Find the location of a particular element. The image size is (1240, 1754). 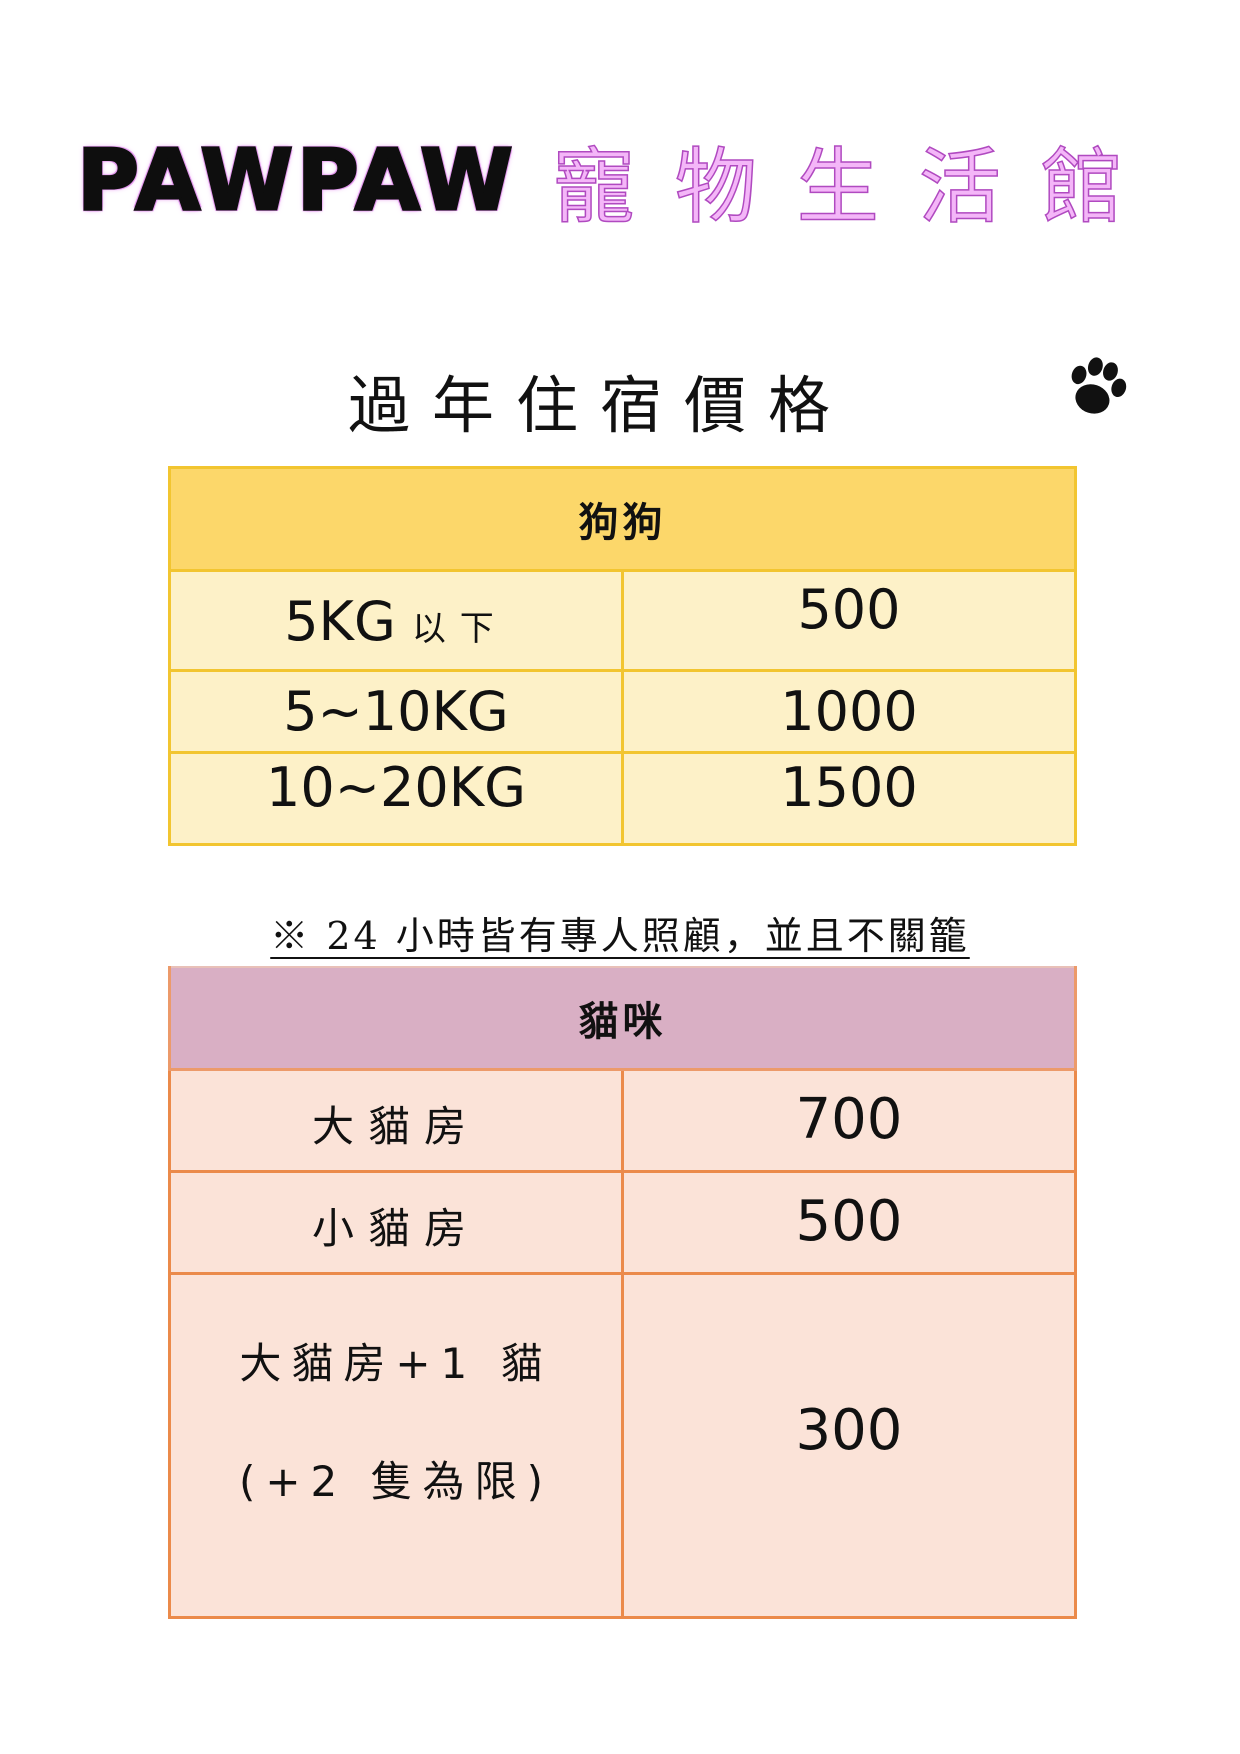

table-row: 5~10KG 1000 is located at coordinates (622, 711).